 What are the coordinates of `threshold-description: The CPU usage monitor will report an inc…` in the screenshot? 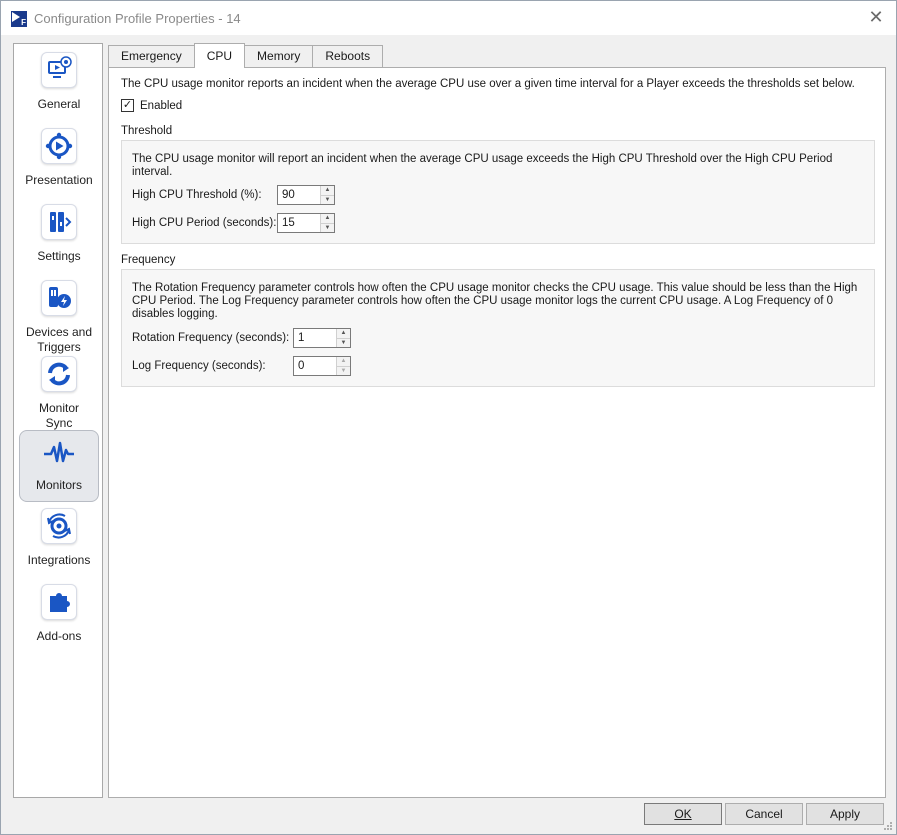 It's located at (482, 165).